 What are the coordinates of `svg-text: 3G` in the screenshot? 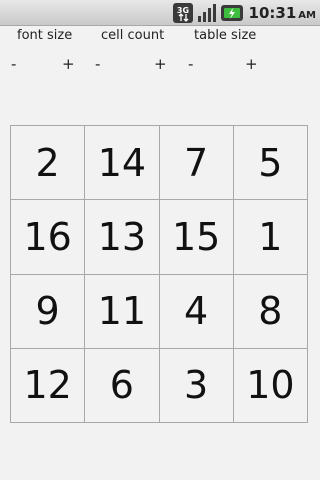 It's located at (182, 10).